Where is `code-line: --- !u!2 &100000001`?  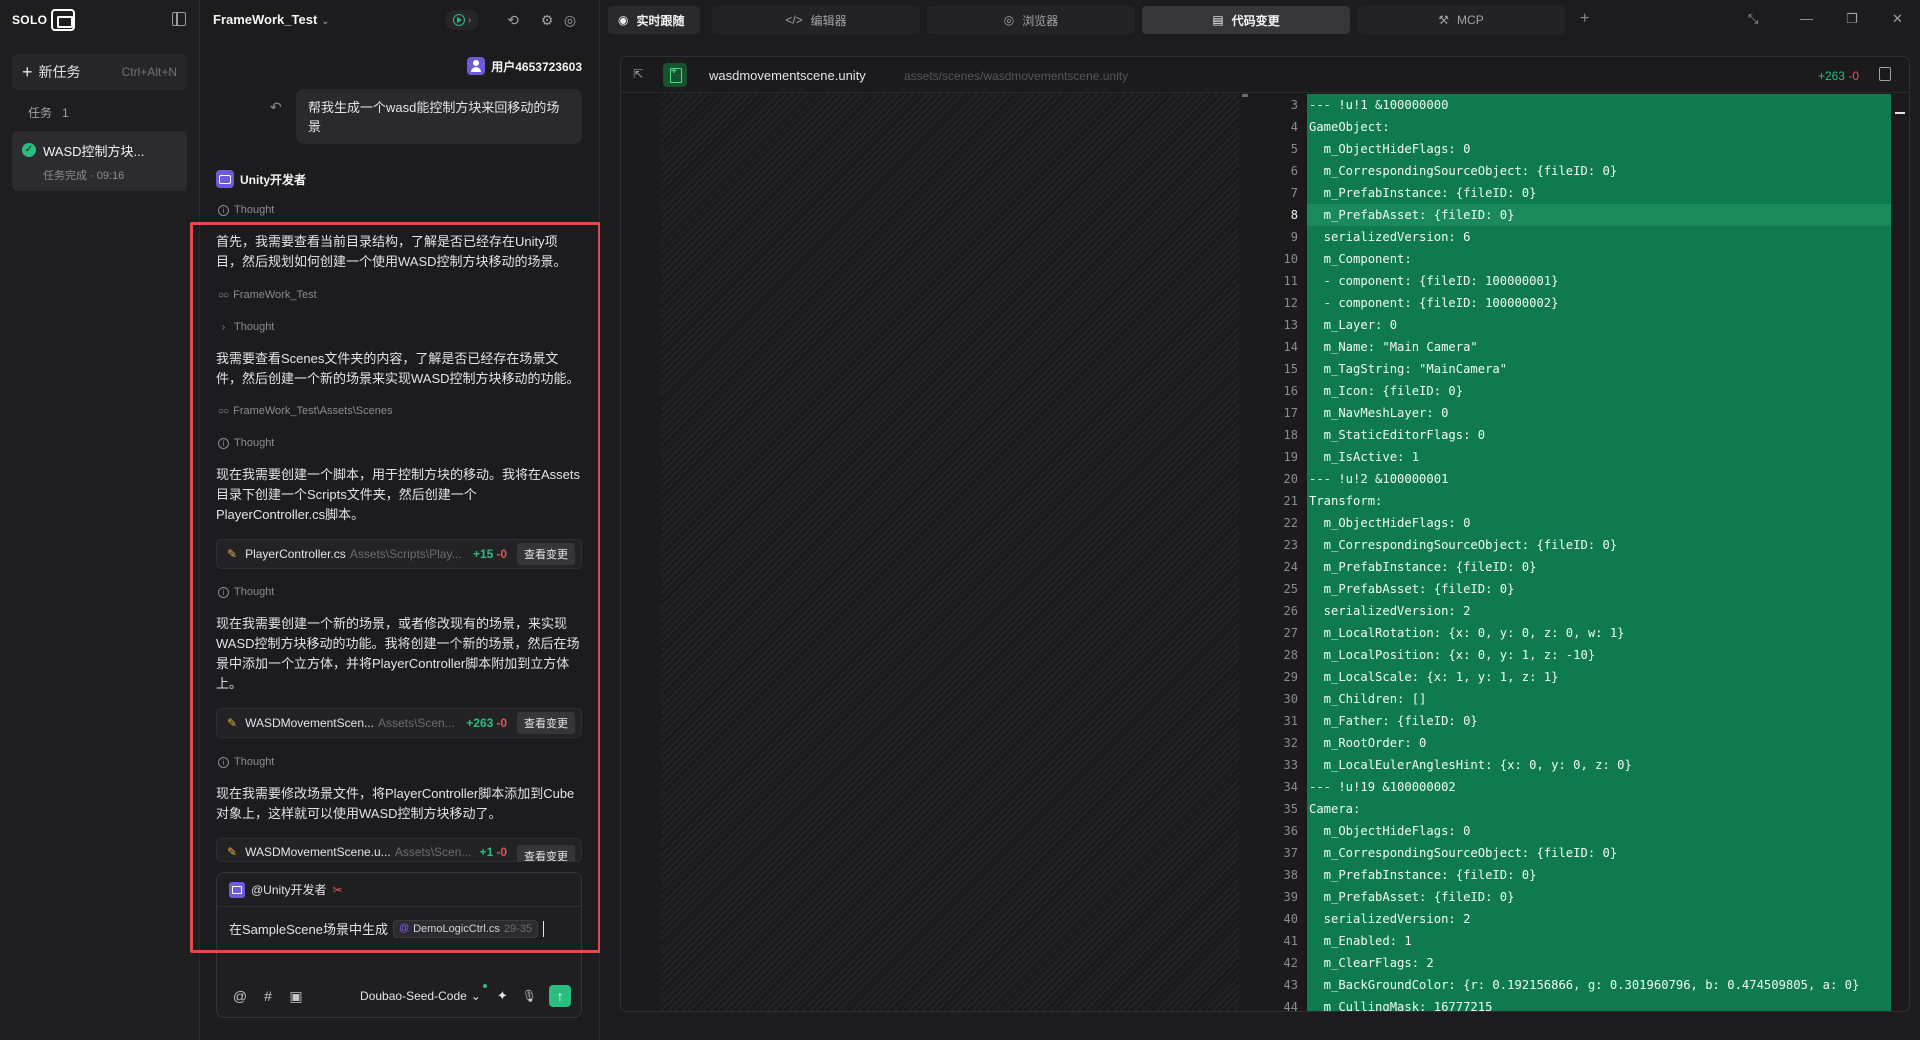 code-line: --- !u!2 &100000001 is located at coordinates (1599, 479).